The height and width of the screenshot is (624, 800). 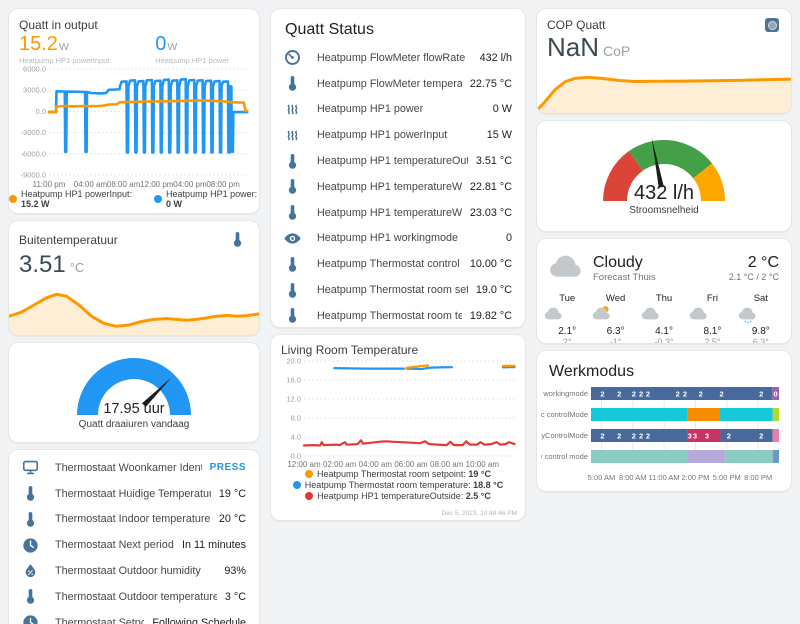 What do you see at coordinates (763, 262) in the screenshot?
I see `weather-temperature: 2 °C` at bounding box center [763, 262].